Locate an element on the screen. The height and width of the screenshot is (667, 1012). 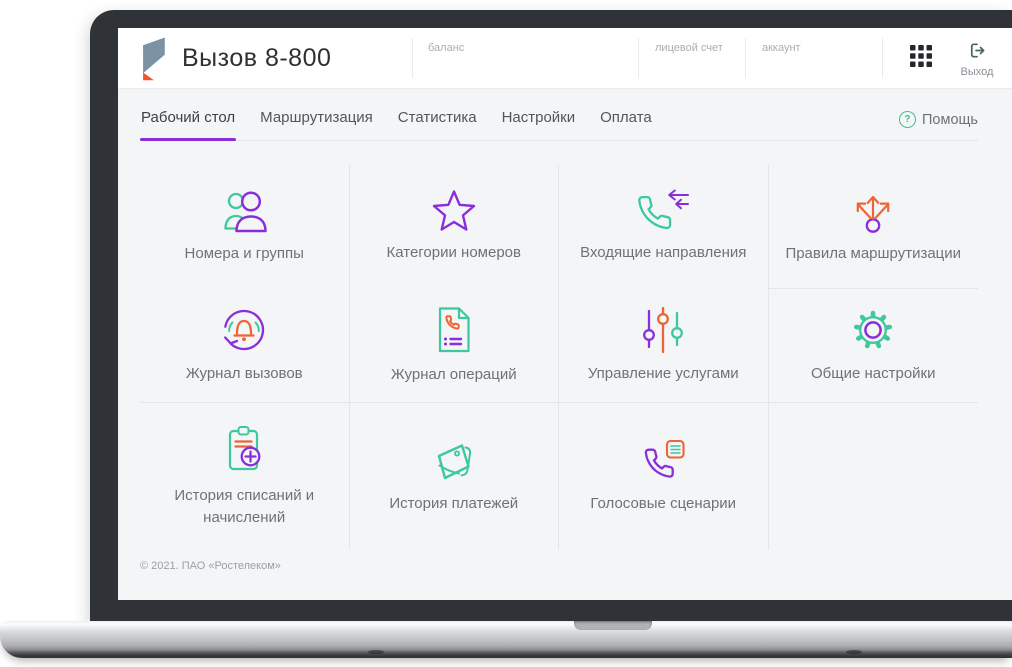
apps-grid-icon is located at coordinates (921, 56).